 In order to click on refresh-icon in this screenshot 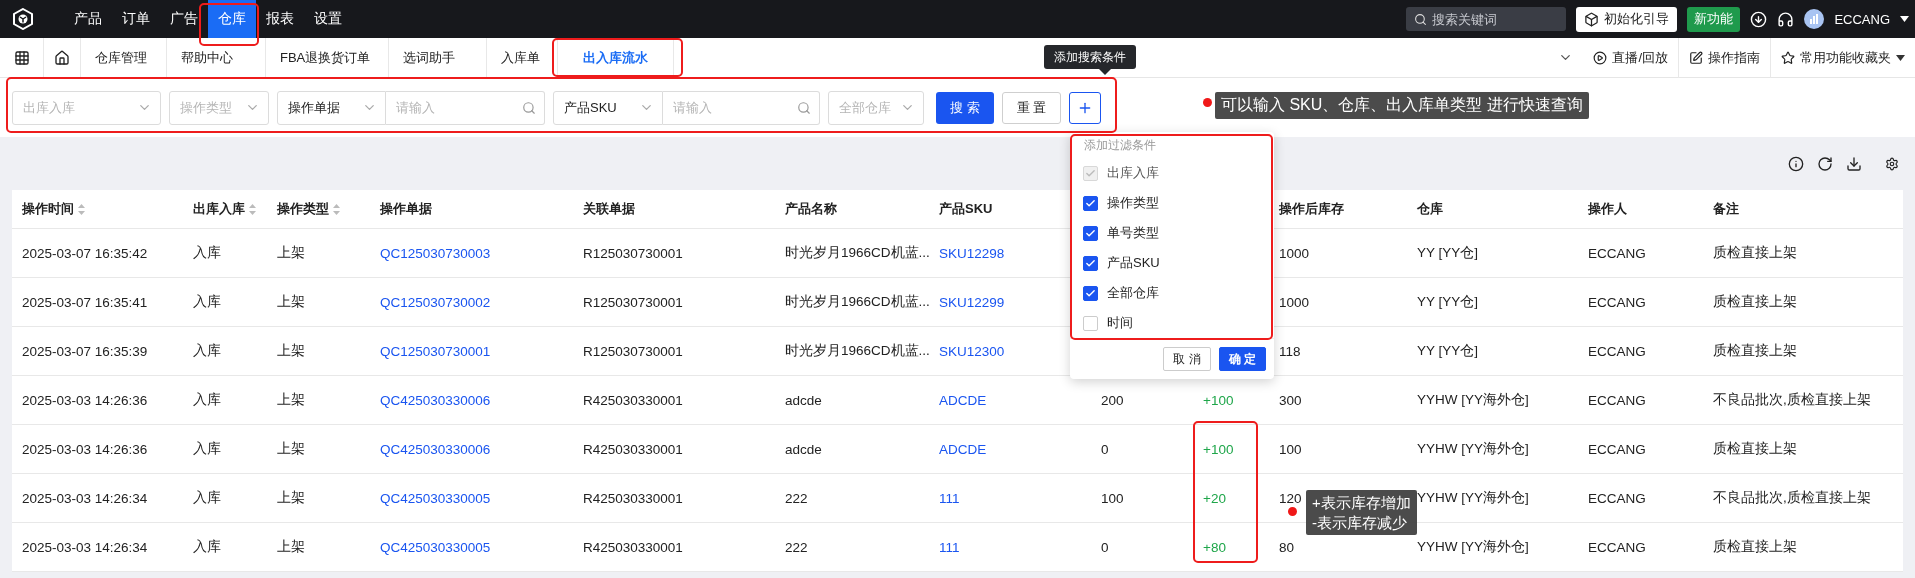, I will do `click(1825, 163)`.